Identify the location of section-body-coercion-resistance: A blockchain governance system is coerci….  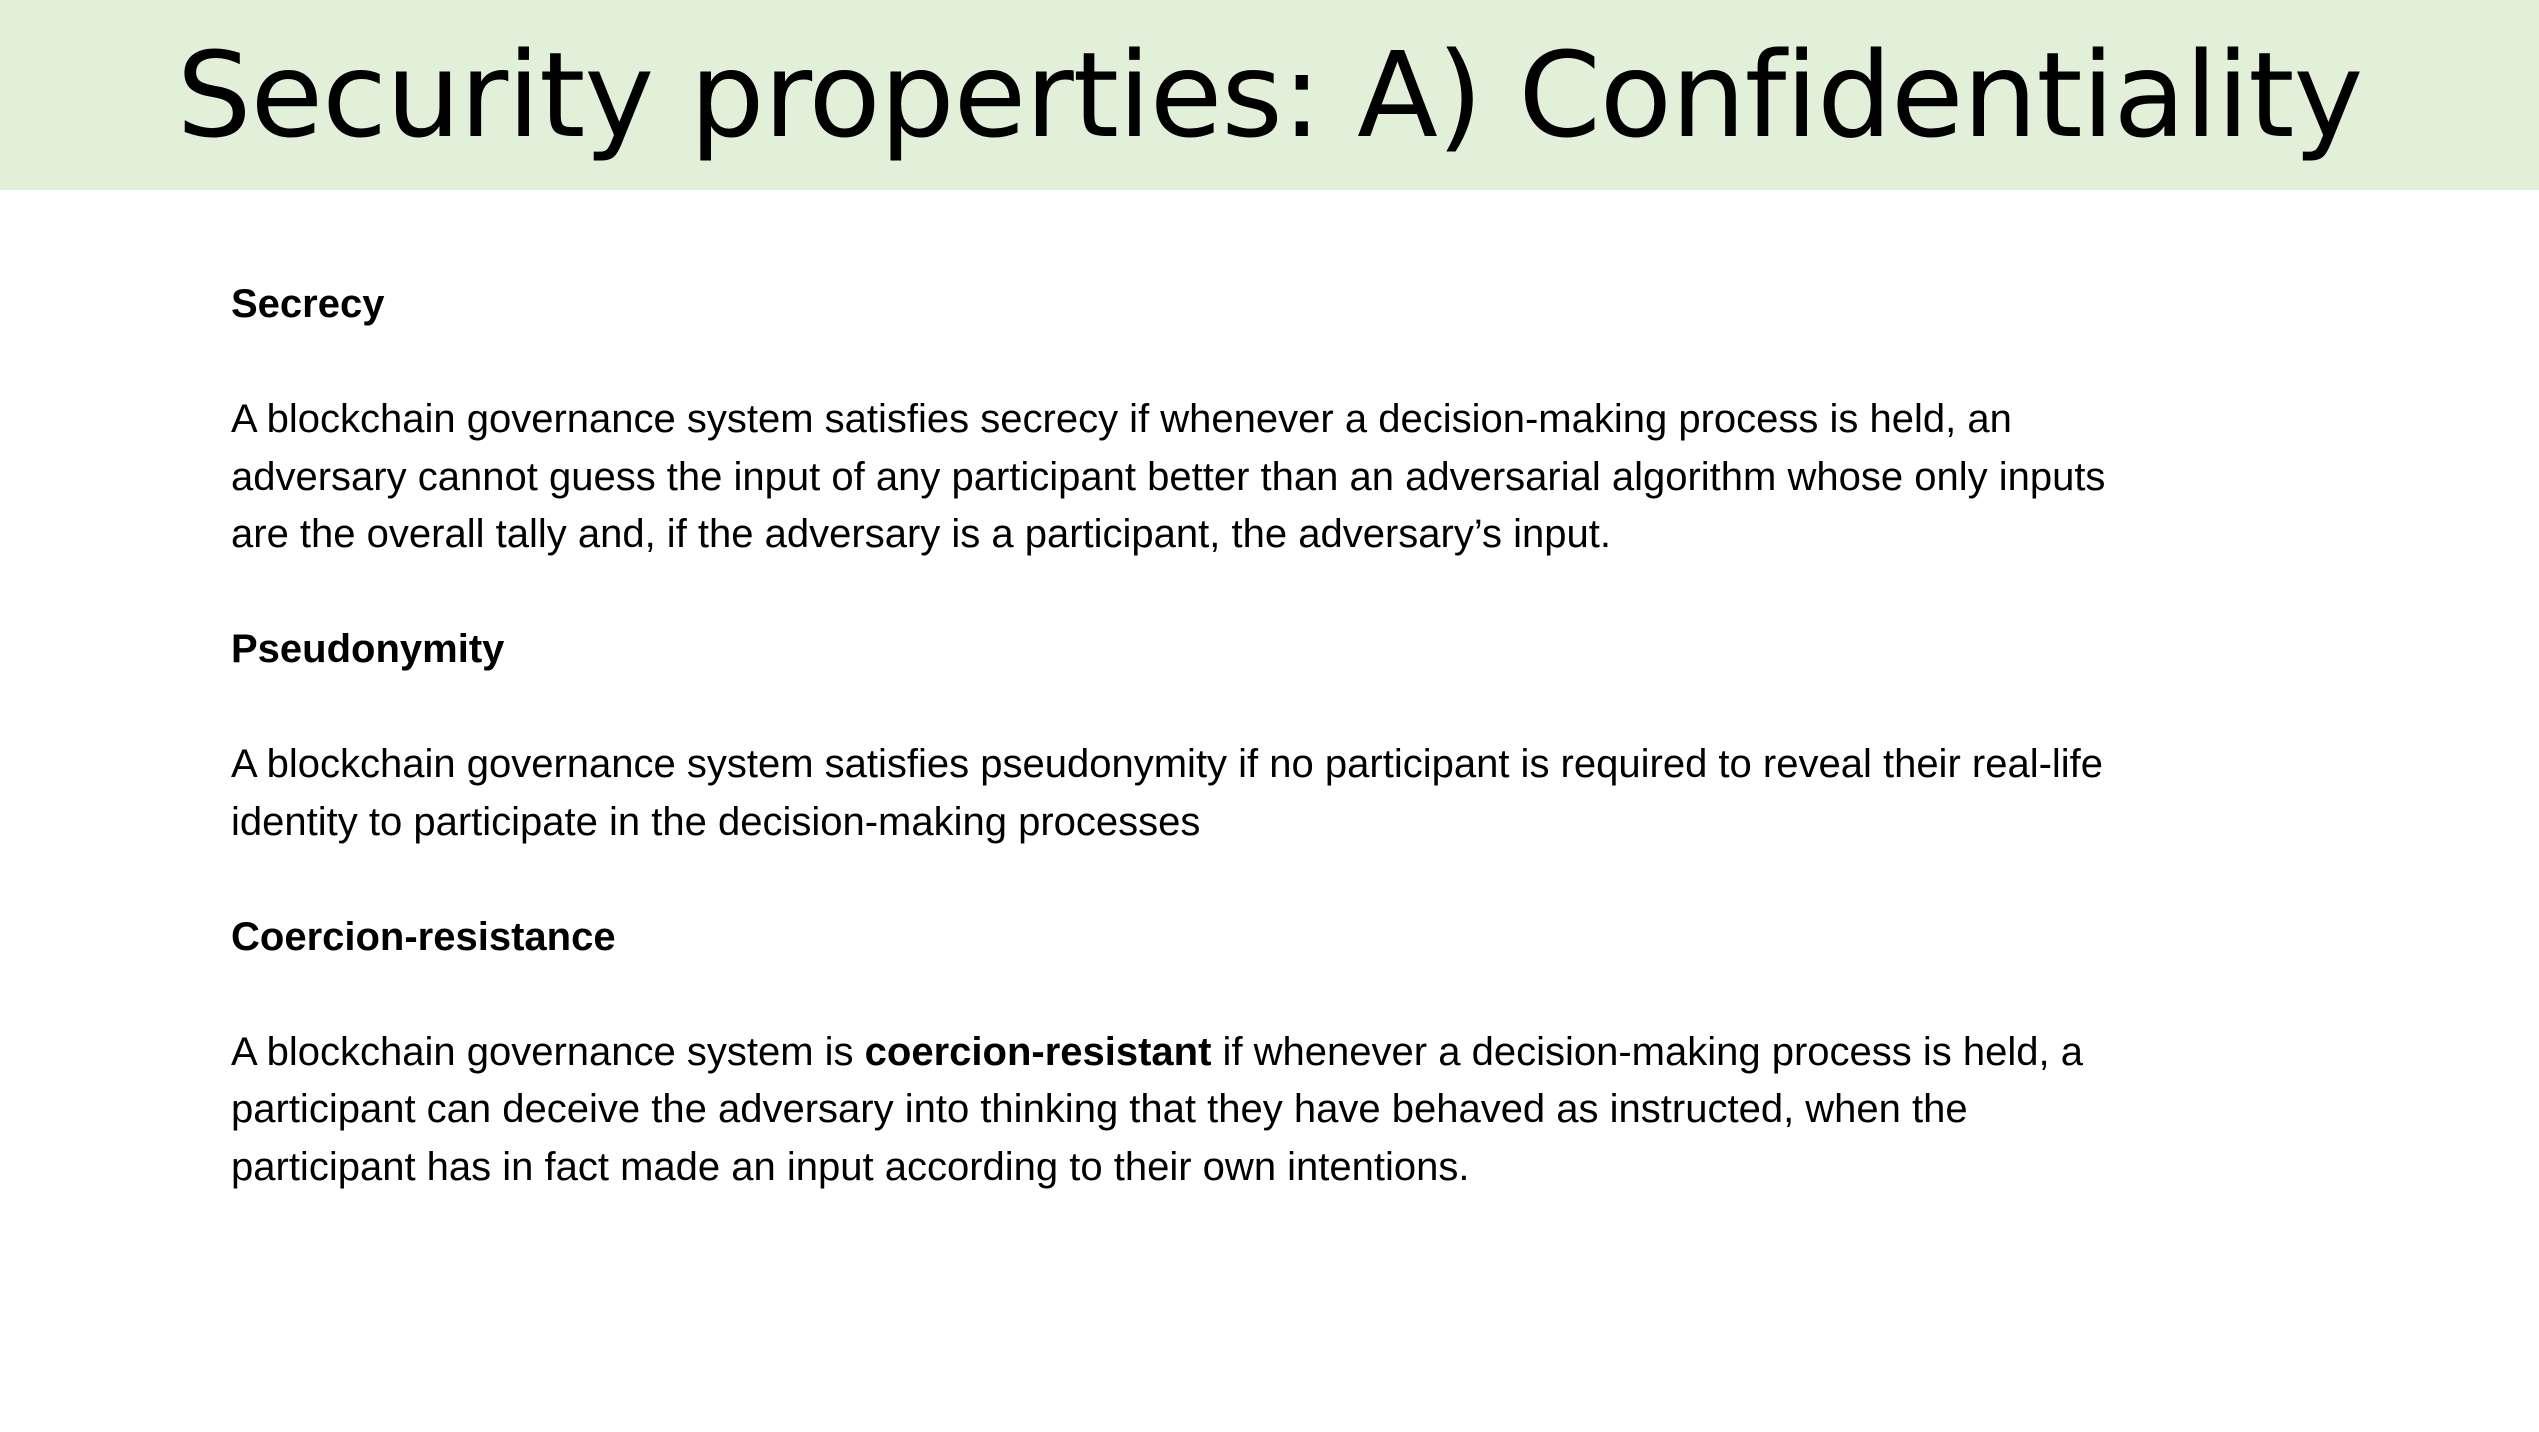
(1291, 1110).